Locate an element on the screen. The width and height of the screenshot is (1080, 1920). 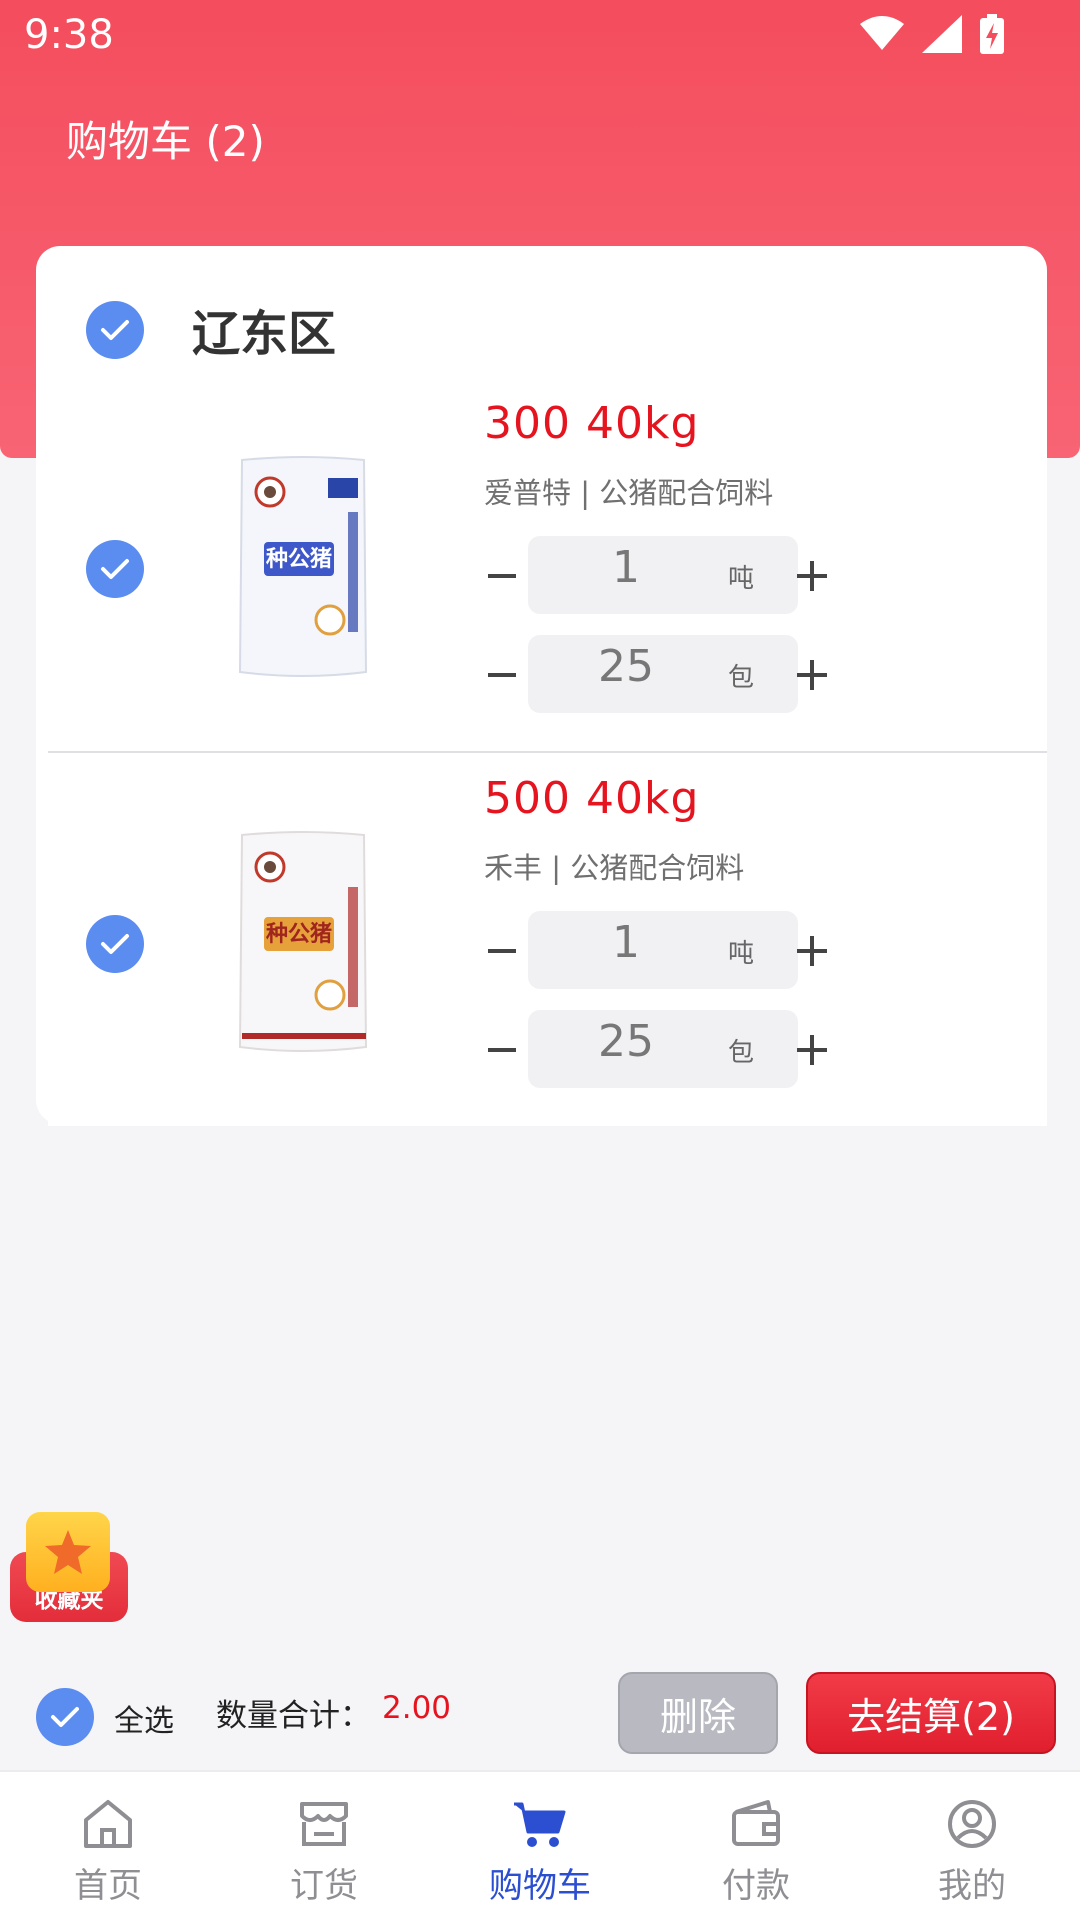
total-value: 2.00 is located at coordinates (417, 1708).